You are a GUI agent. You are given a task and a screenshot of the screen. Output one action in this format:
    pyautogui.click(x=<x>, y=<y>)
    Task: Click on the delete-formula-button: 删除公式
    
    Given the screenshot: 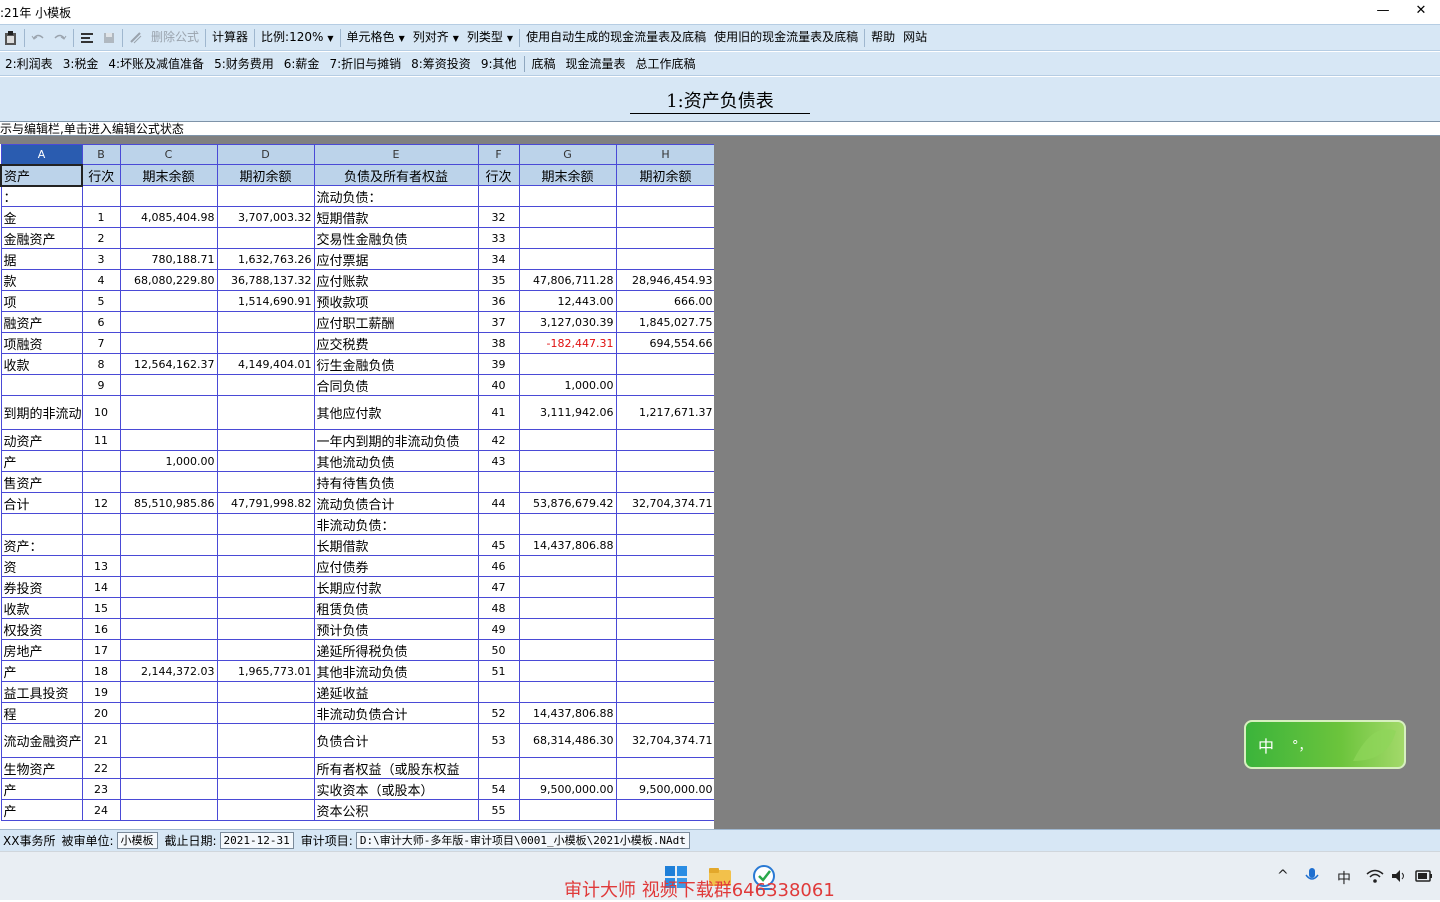 What is the action you would take?
    pyautogui.click(x=175, y=37)
    